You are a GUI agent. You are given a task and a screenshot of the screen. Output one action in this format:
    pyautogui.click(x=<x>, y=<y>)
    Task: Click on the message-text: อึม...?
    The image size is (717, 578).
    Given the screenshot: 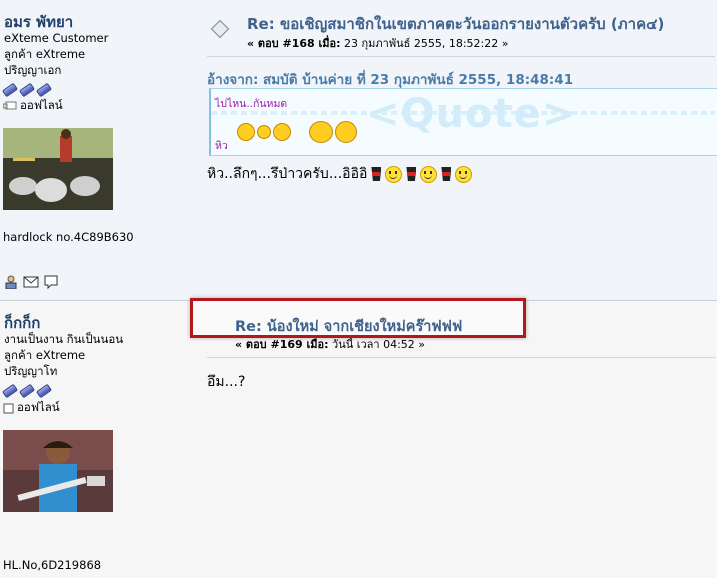 What is the action you would take?
    pyautogui.click(x=226, y=382)
    